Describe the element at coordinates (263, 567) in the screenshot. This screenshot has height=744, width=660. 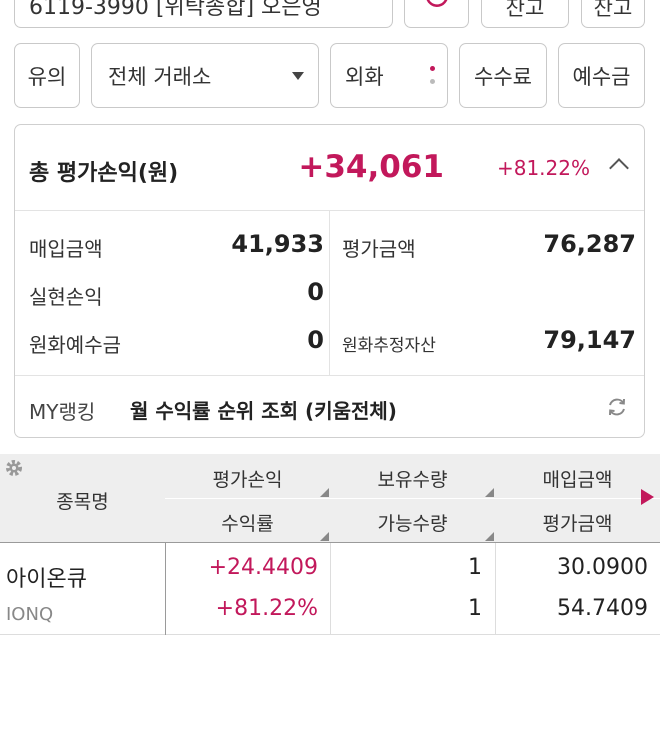
I see `row-eval-pnl: +24.4409` at that location.